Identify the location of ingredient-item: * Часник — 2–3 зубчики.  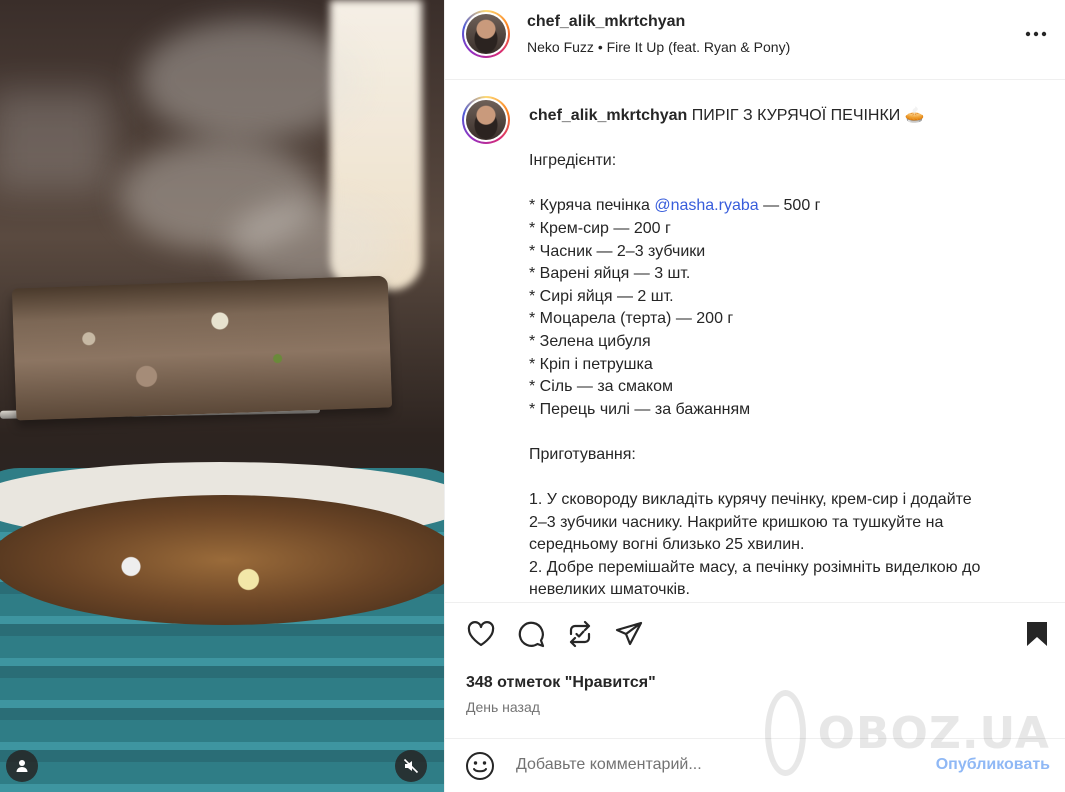
(617, 251).